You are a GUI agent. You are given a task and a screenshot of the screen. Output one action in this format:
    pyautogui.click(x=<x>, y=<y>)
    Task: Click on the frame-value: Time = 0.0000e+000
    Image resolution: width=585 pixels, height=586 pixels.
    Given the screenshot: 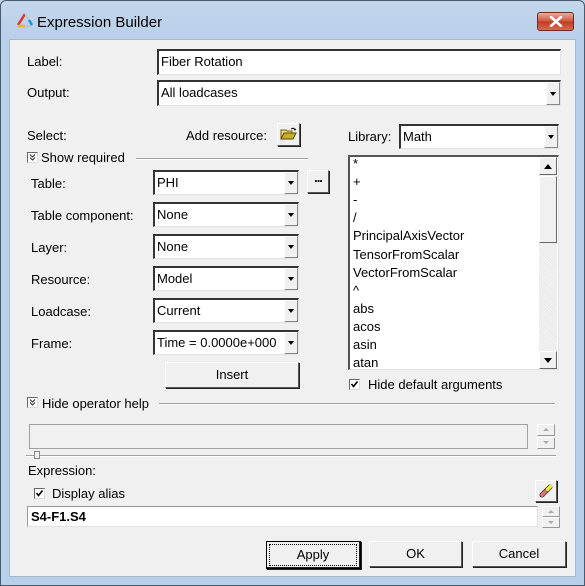 What is the action you would take?
    pyautogui.click(x=217, y=342)
    